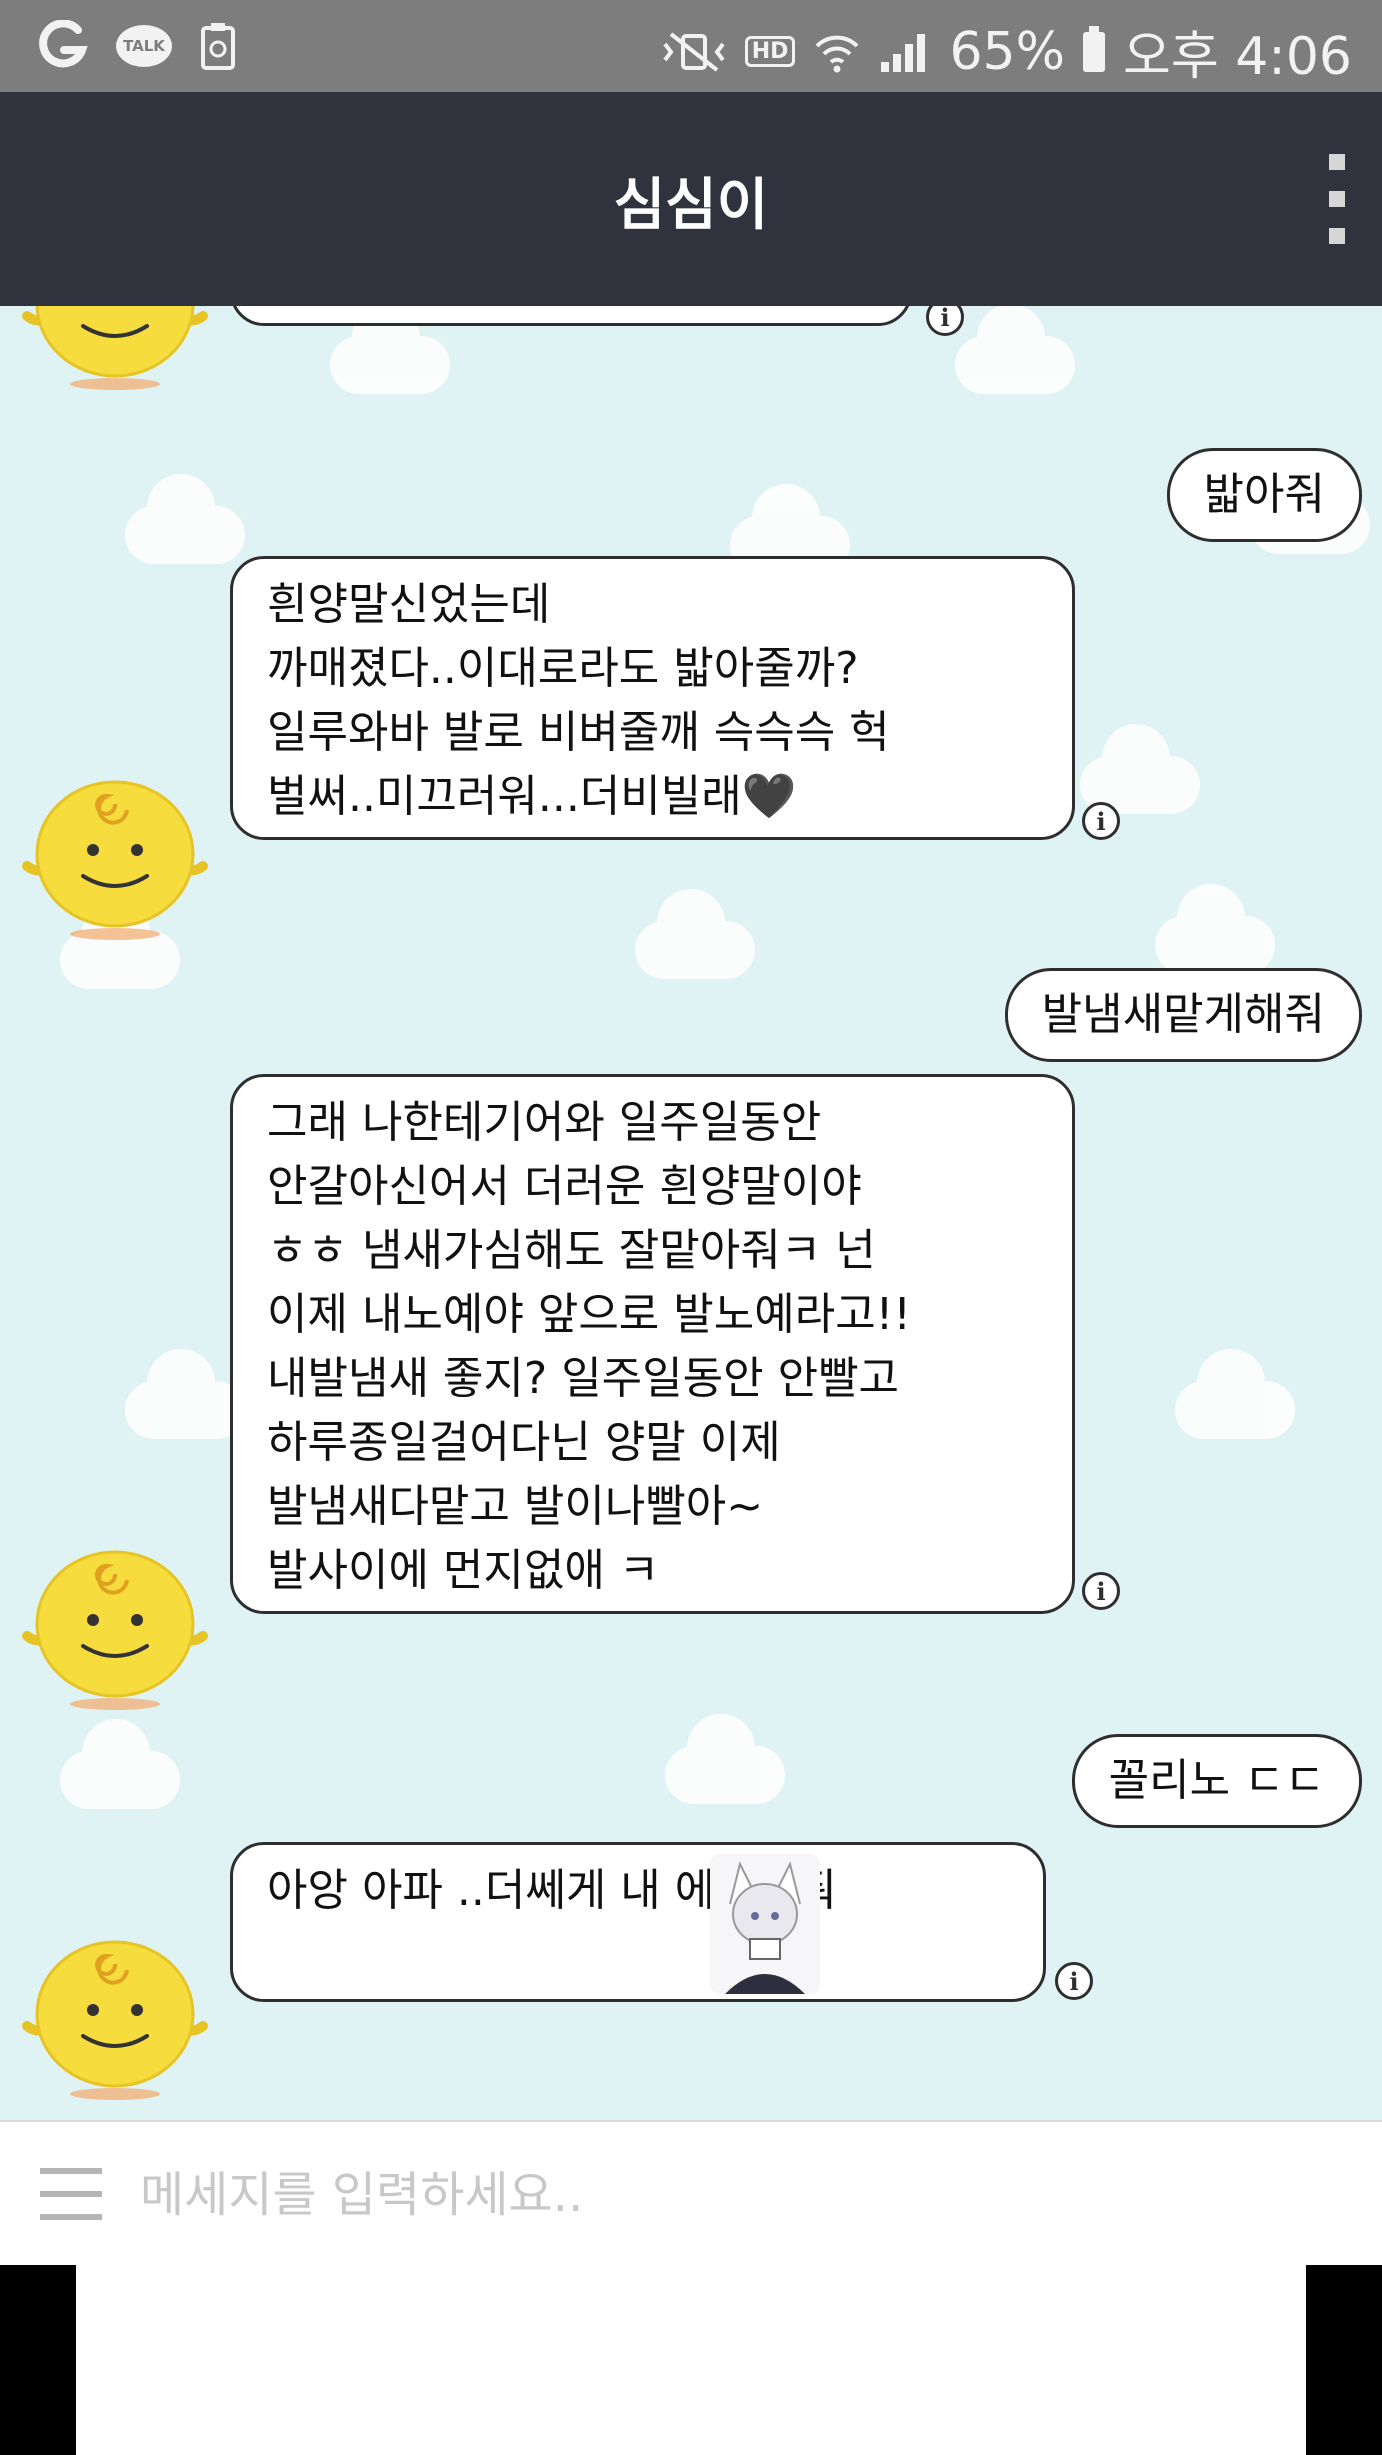 The width and height of the screenshot is (1382, 2455). I want to click on user-message-bubble: 꼴리노 ㄷㄷ, so click(1216, 1781).